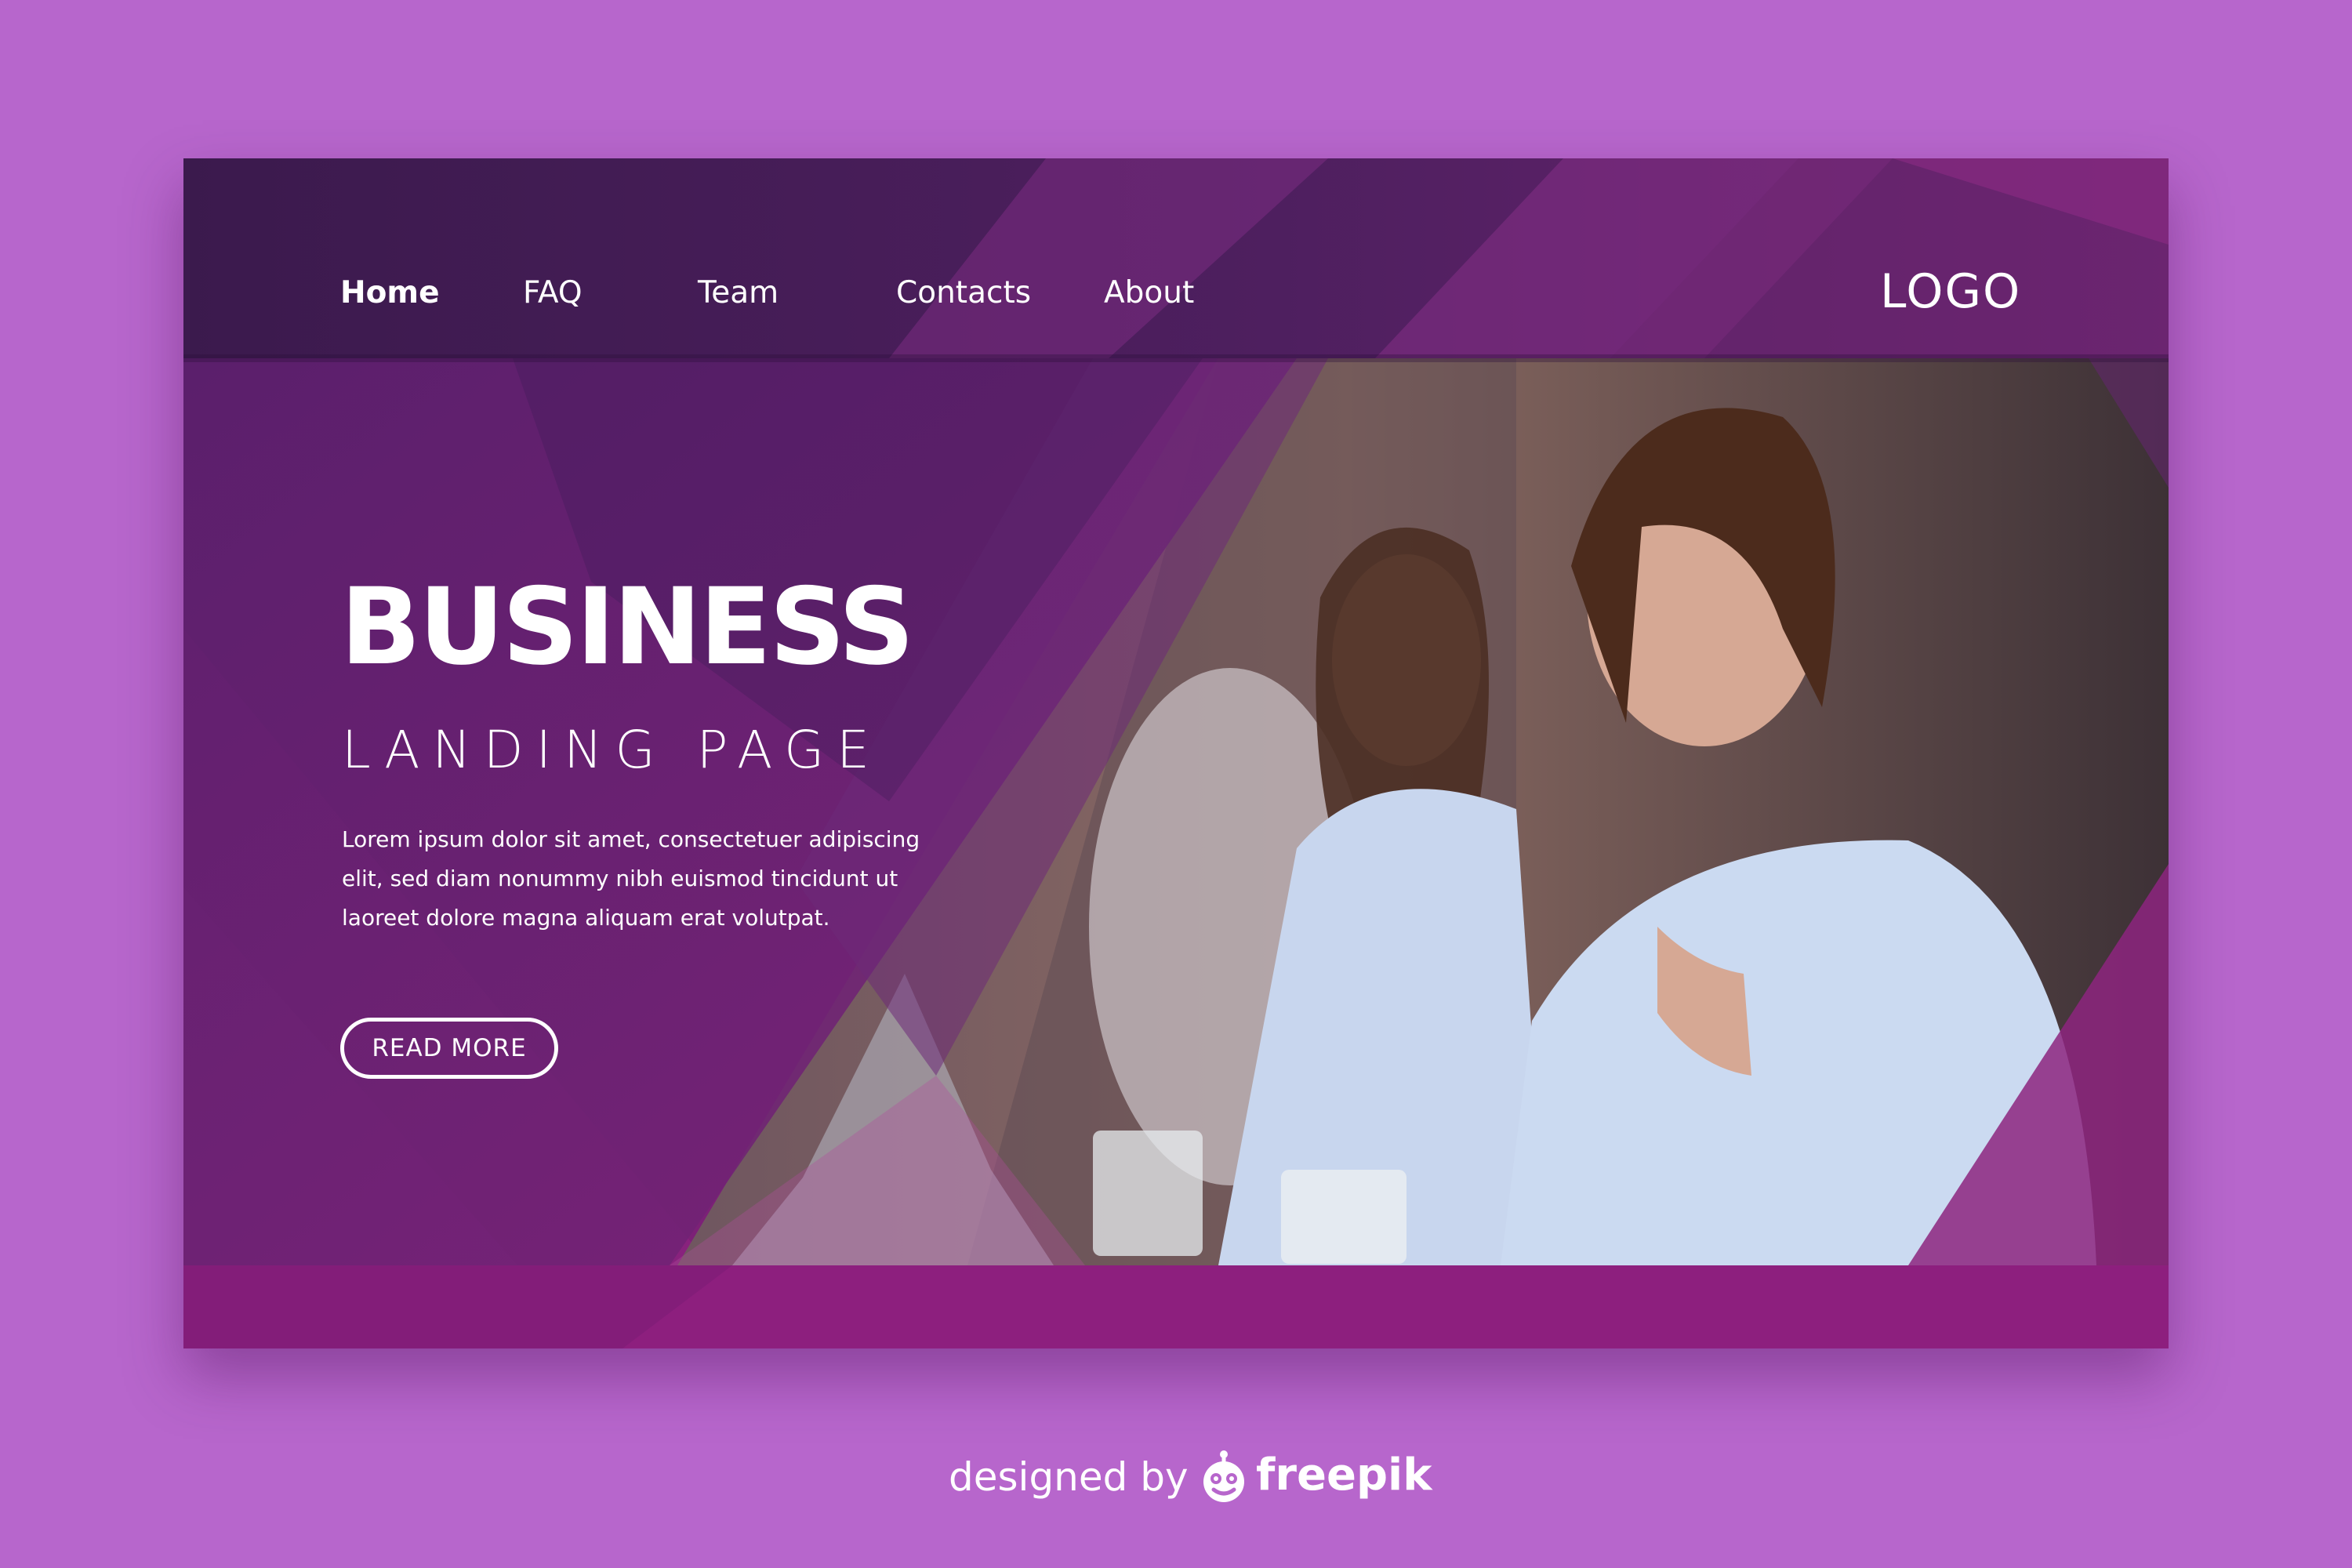 This screenshot has height=1568, width=2352. What do you see at coordinates (612, 750) in the screenshot?
I see `hero-subtitle: LANDING PAGE` at bounding box center [612, 750].